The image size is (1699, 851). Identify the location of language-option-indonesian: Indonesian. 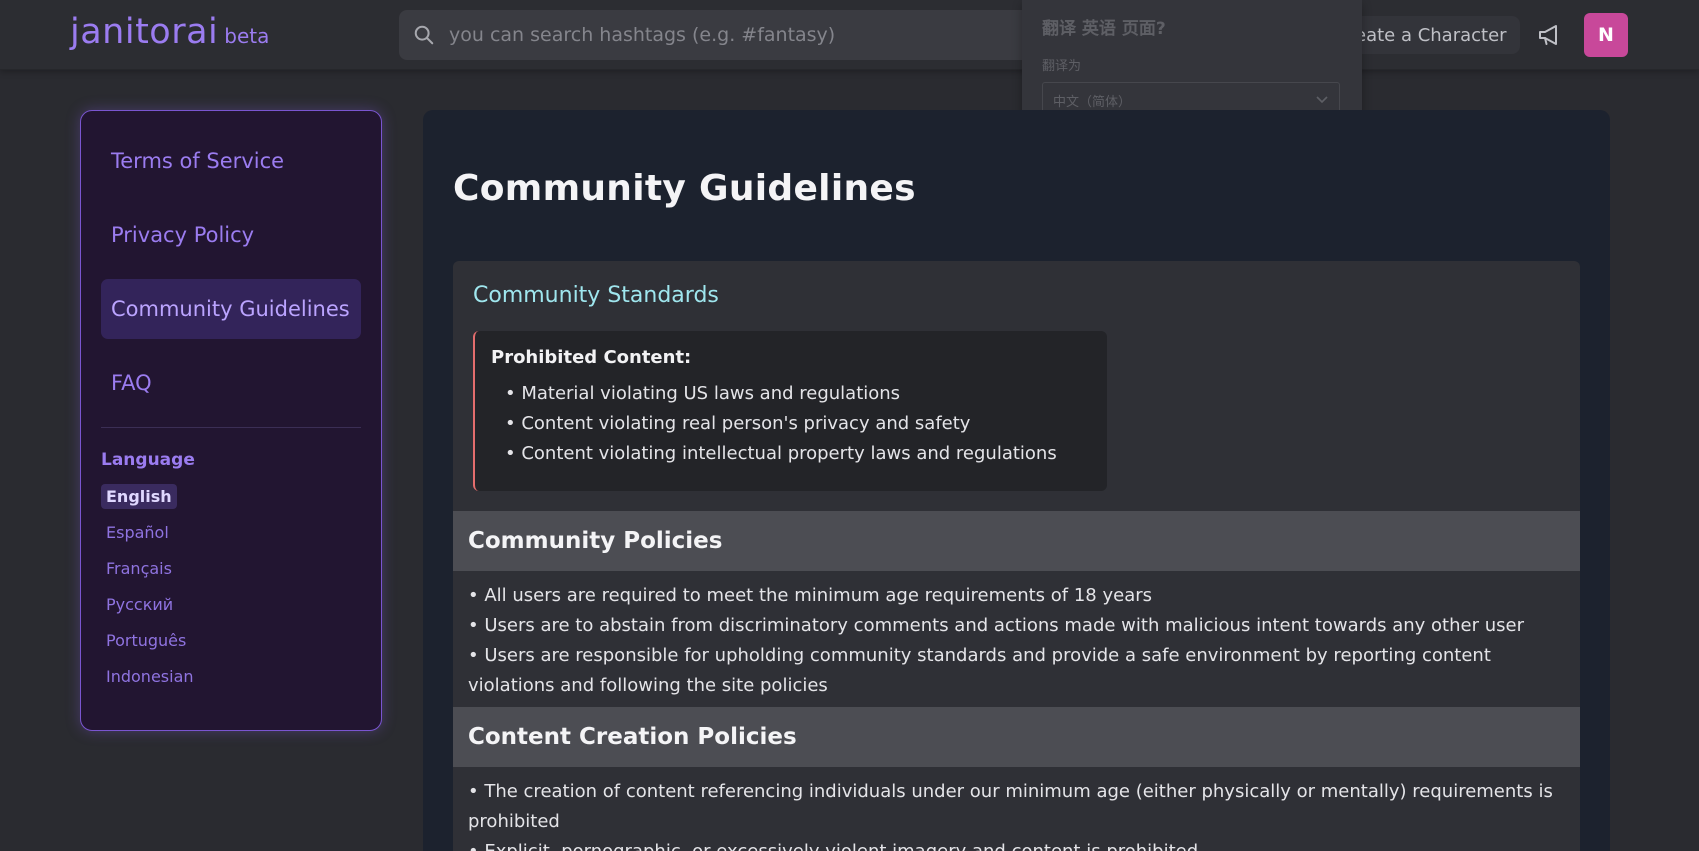
(150, 676).